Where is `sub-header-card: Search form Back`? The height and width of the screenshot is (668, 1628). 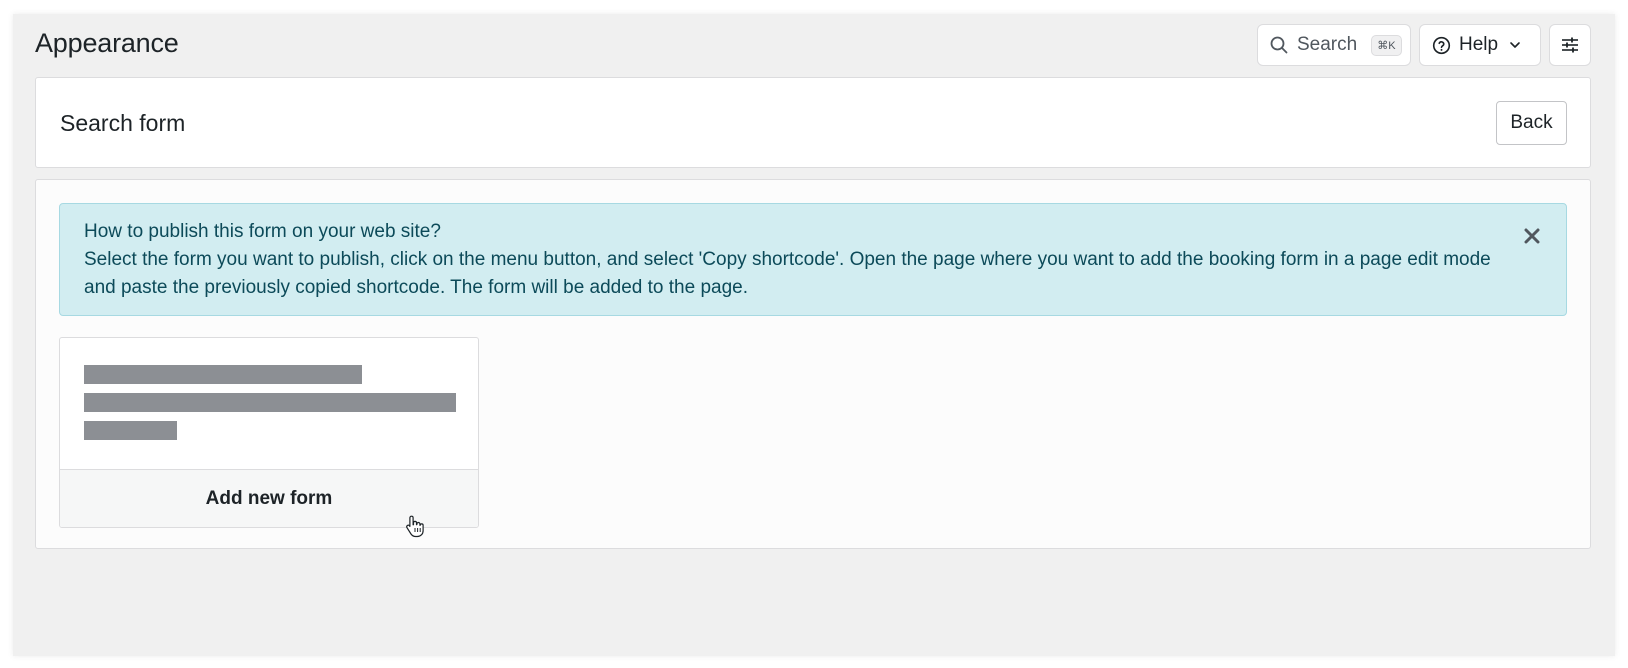 sub-header-card: Search form Back is located at coordinates (813, 122).